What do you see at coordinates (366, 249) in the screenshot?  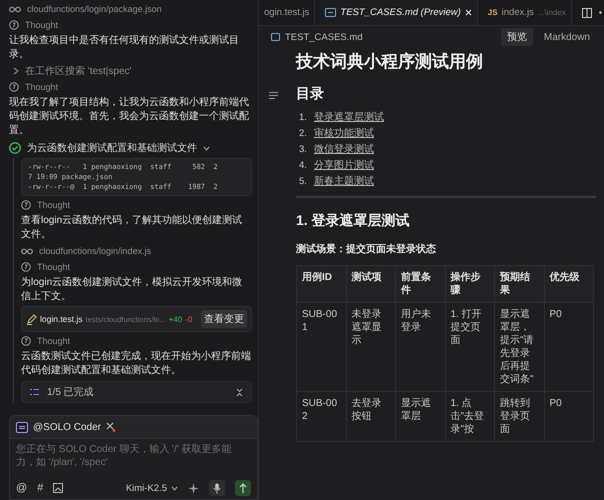 I see `scenario-text: 测试场景：提交页面未登录状态` at bounding box center [366, 249].